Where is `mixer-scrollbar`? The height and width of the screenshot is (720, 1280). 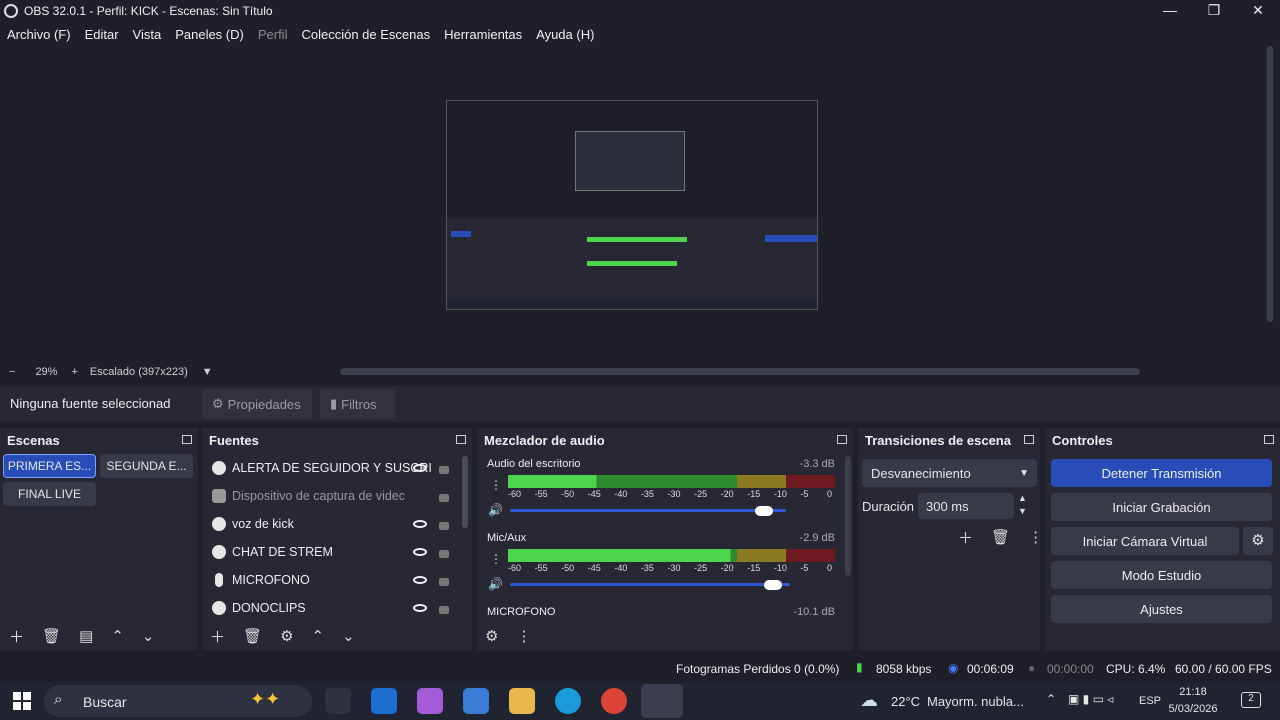 mixer-scrollbar is located at coordinates (848, 516).